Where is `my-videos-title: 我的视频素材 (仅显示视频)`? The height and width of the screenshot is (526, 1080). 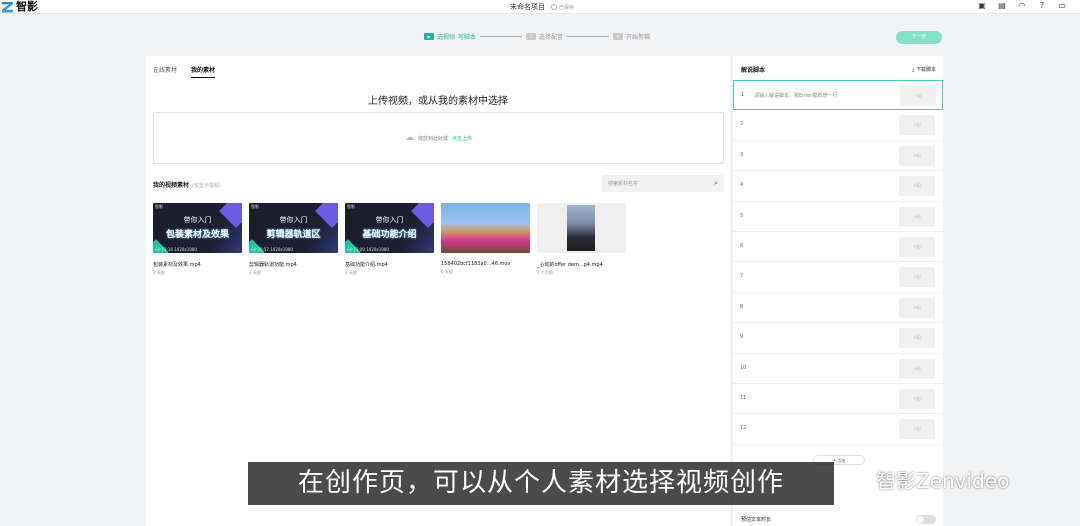
my-videos-title: 我的视频素材 (仅显示视频) is located at coordinates (187, 184).